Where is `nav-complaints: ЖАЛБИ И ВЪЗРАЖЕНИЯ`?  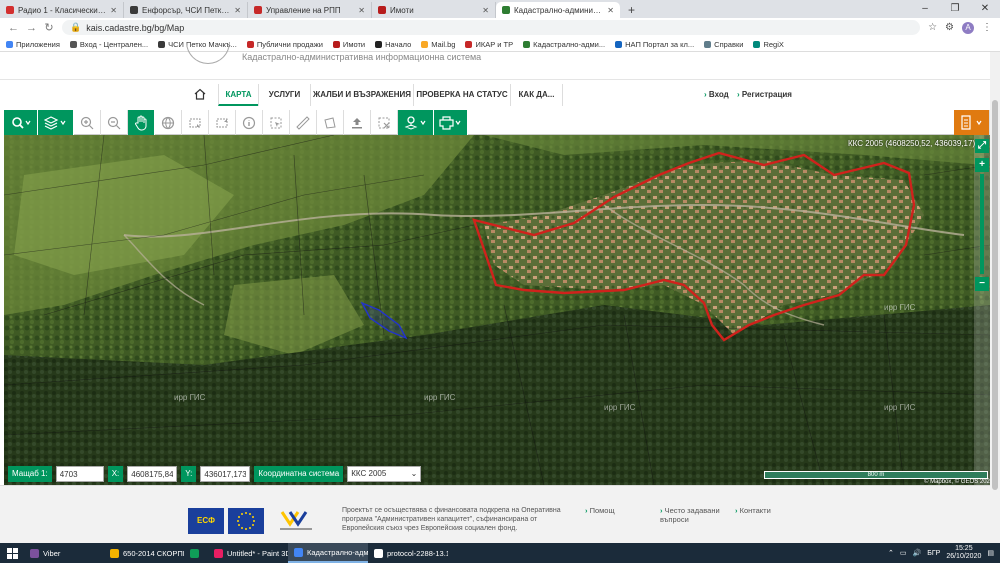 nav-complaints: ЖАЛБИ И ВЪЗРАЖЕНИЯ is located at coordinates (361, 95).